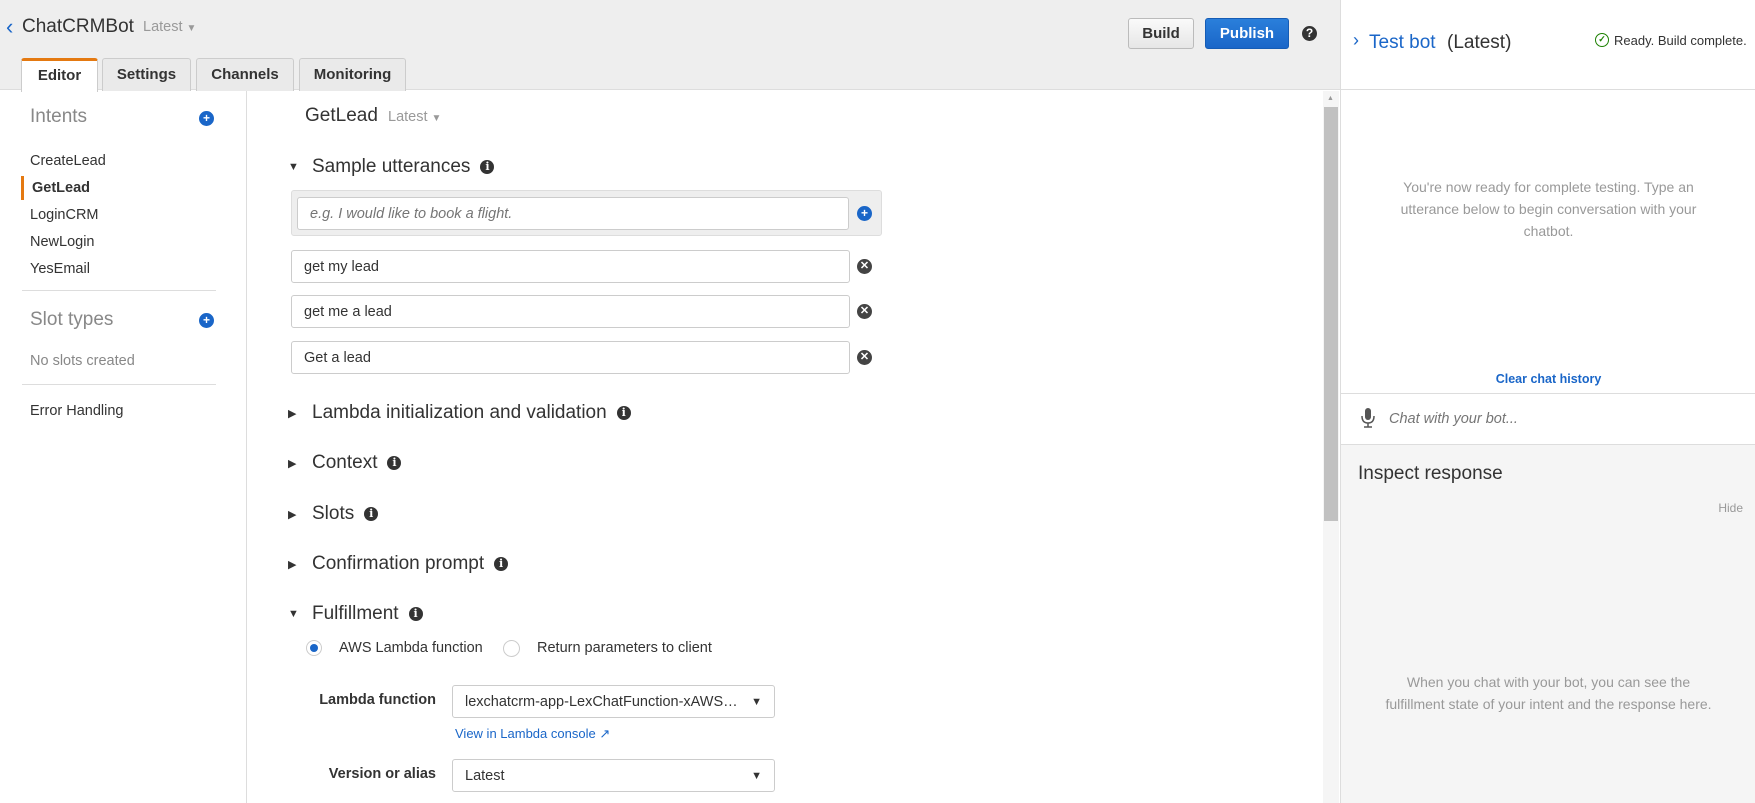  What do you see at coordinates (1330, 98) in the screenshot?
I see `scroll-up-icon: ▲` at bounding box center [1330, 98].